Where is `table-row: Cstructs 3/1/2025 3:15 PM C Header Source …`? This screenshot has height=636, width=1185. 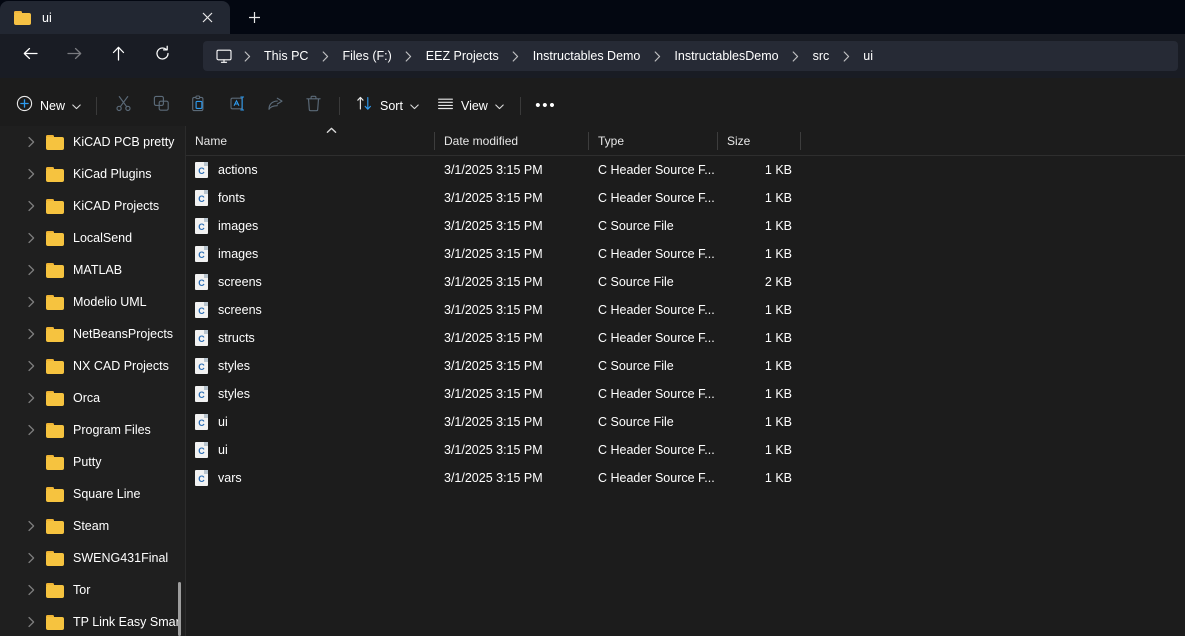 table-row: Cstructs 3/1/2025 3:15 PM C Header Source … is located at coordinates (685, 338).